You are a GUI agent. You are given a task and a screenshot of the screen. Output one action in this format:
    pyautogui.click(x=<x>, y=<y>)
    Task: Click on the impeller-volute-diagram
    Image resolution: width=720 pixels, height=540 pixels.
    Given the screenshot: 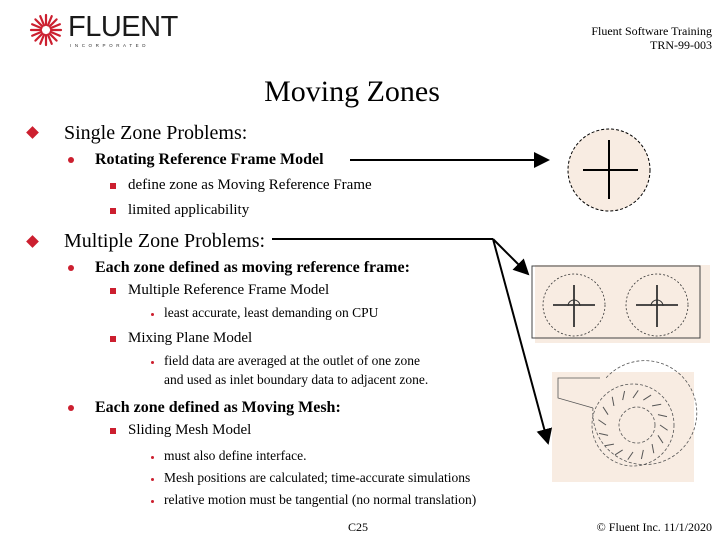 What is the action you would take?
    pyautogui.click(x=625, y=421)
    